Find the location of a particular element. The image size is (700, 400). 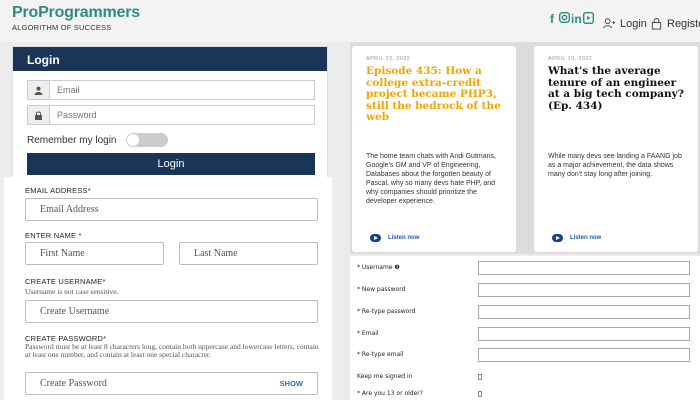

brand-logo: ProProgrammers ALGORITHM OF SUCCESS is located at coordinates (76, 18).